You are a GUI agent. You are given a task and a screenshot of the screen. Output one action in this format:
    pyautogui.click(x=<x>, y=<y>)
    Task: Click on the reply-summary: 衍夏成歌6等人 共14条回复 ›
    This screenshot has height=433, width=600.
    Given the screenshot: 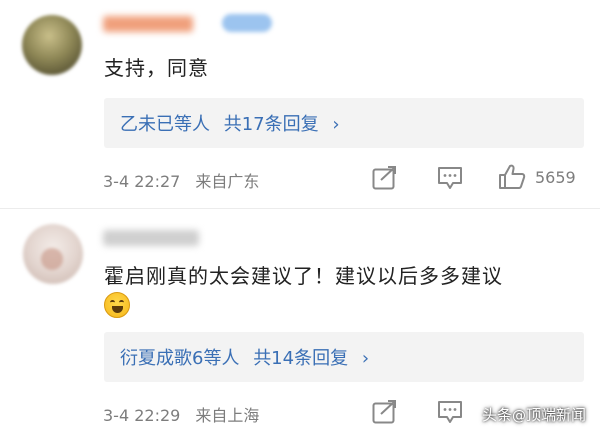 What is the action you would take?
    pyautogui.click(x=344, y=357)
    